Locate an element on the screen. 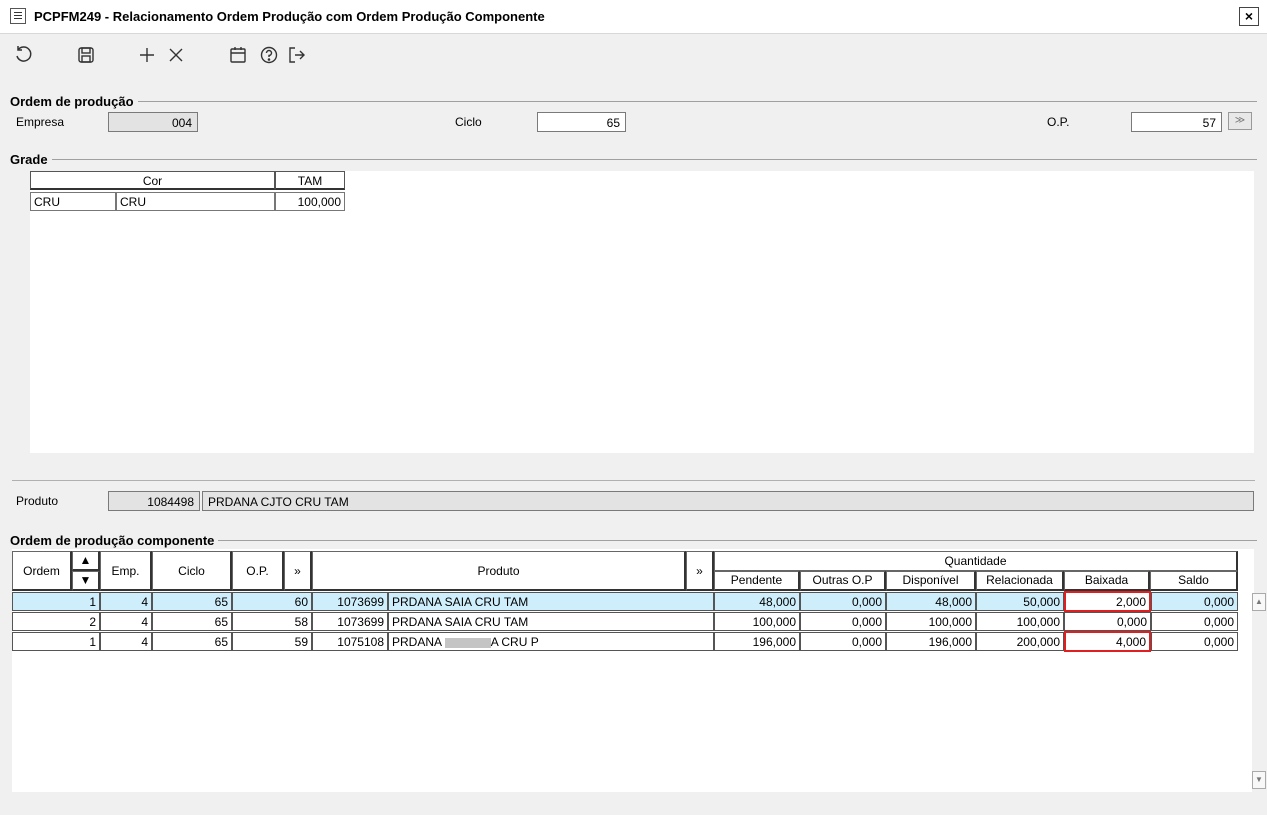  grade-legend: Grade is located at coordinates (31, 159).